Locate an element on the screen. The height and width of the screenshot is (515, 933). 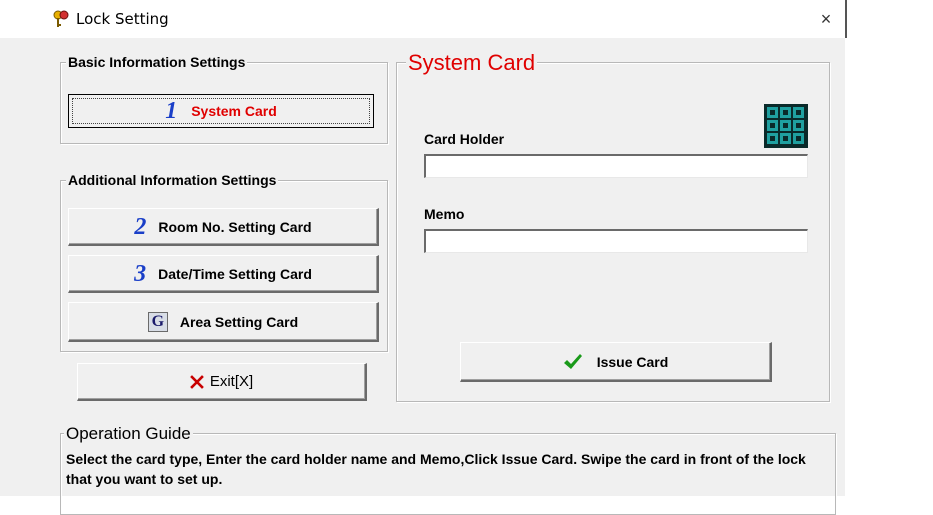
number-one-icon: 1 is located at coordinates (171, 111).